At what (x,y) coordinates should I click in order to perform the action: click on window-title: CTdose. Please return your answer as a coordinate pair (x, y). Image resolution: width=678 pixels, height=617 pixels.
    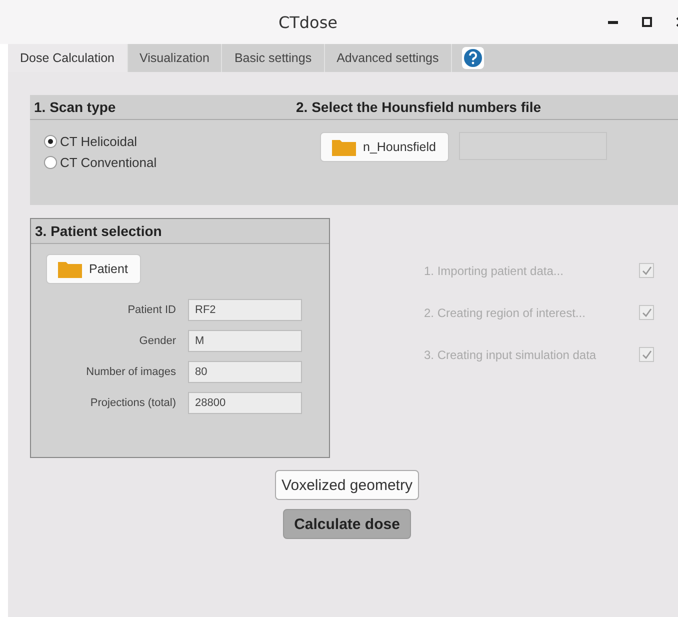
    Looking at the image, I should click on (308, 22).